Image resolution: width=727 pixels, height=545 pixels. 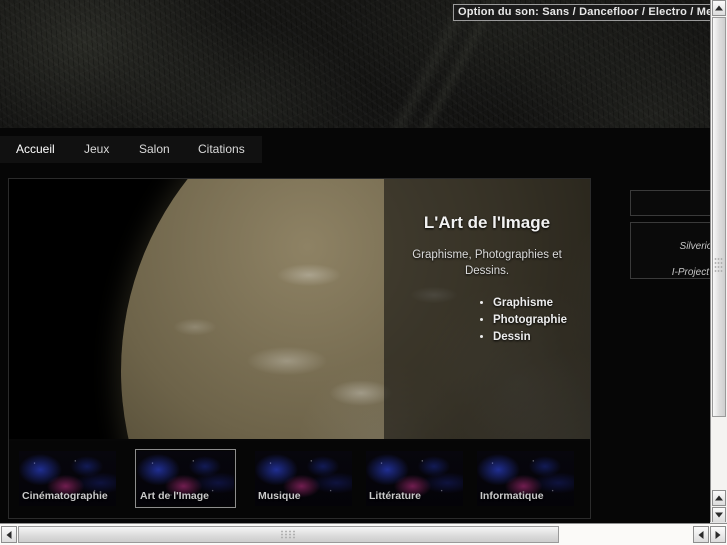 What do you see at coordinates (414, 478) in the screenshot?
I see `thumbnail-litterature: Littérature` at bounding box center [414, 478].